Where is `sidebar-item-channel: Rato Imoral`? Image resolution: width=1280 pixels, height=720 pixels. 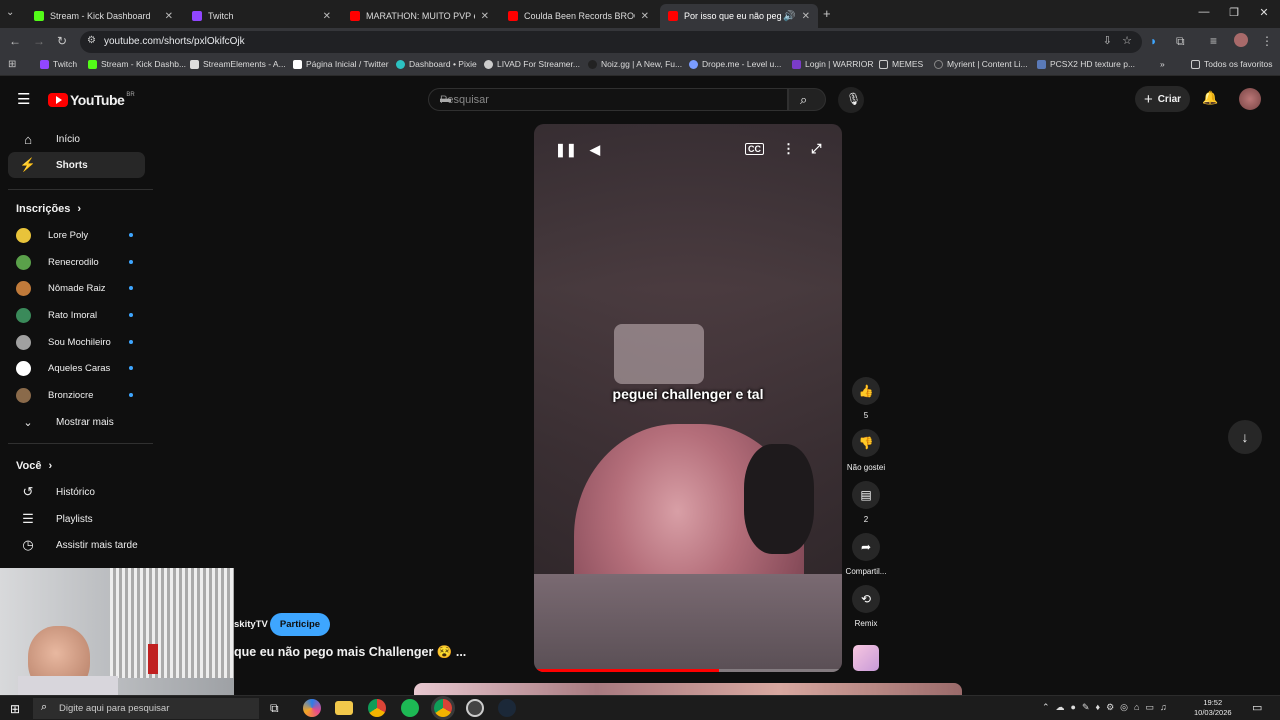
sidebar-item-channel: Rato Imoral is located at coordinates (76, 315).